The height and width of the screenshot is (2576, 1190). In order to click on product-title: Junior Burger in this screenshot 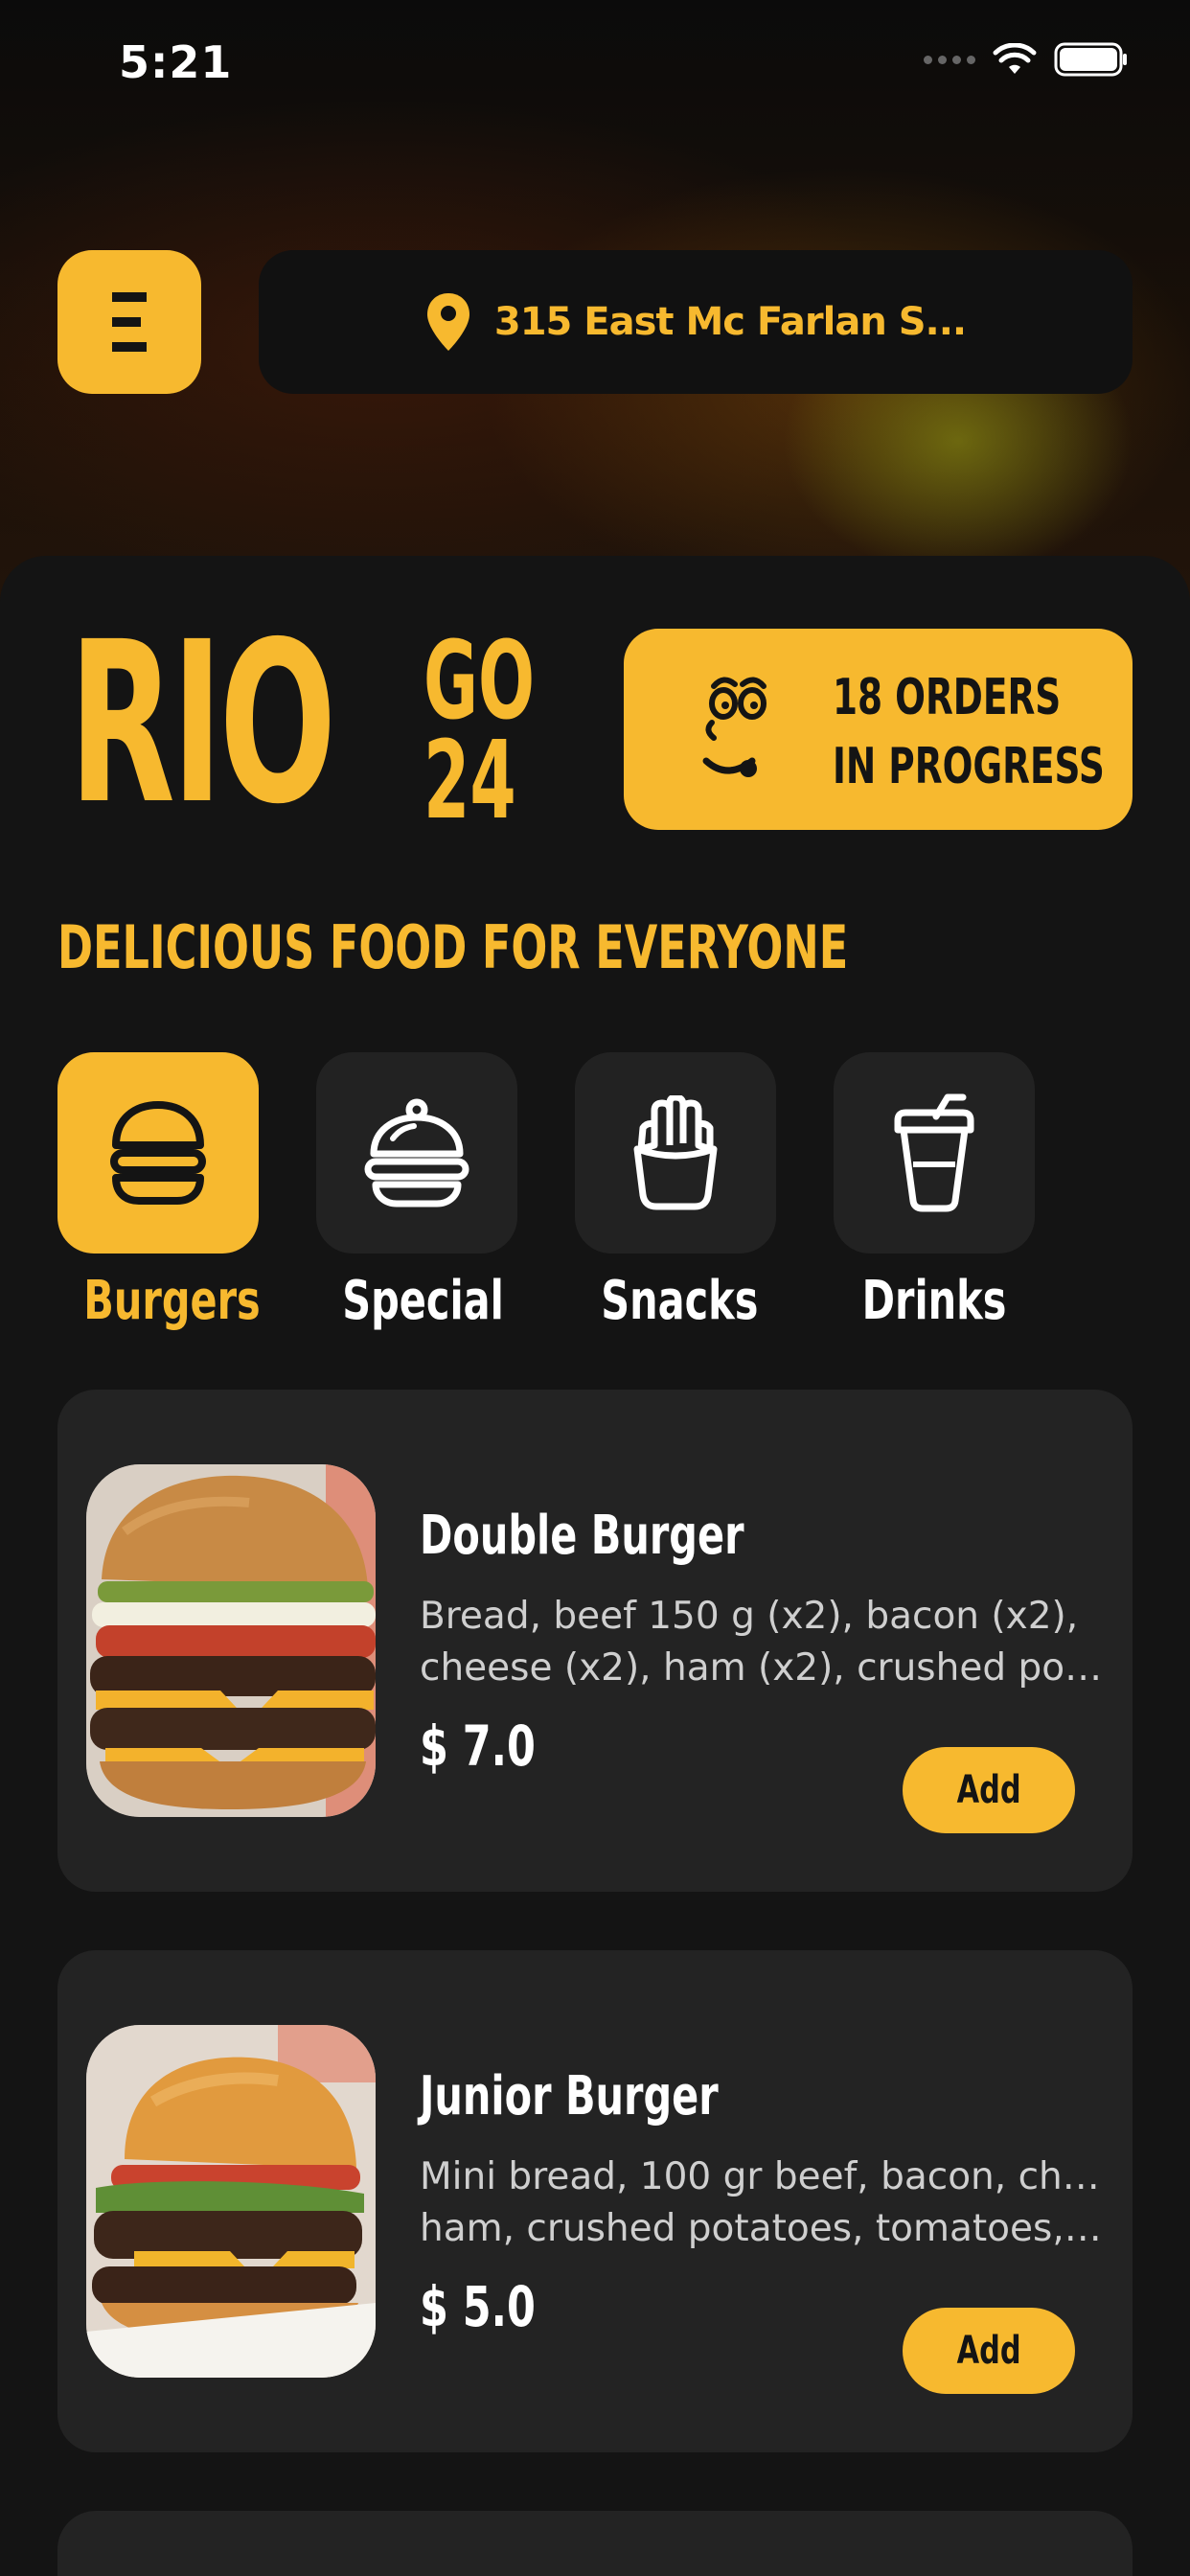, I will do `click(570, 2096)`.